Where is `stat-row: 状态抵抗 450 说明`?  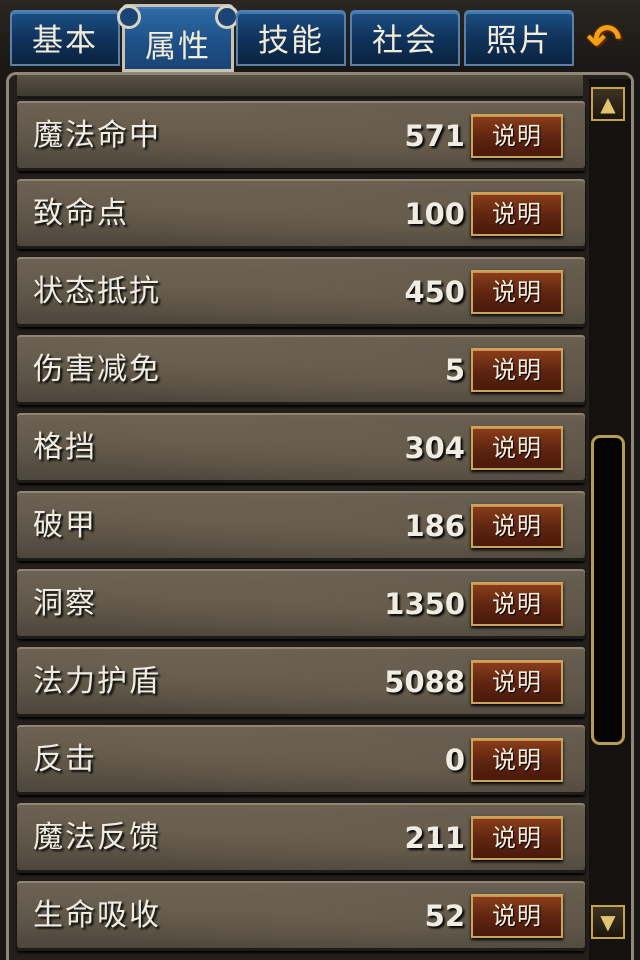
stat-row: 状态抵抗 450 说明 is located at coordinates (301, 292).